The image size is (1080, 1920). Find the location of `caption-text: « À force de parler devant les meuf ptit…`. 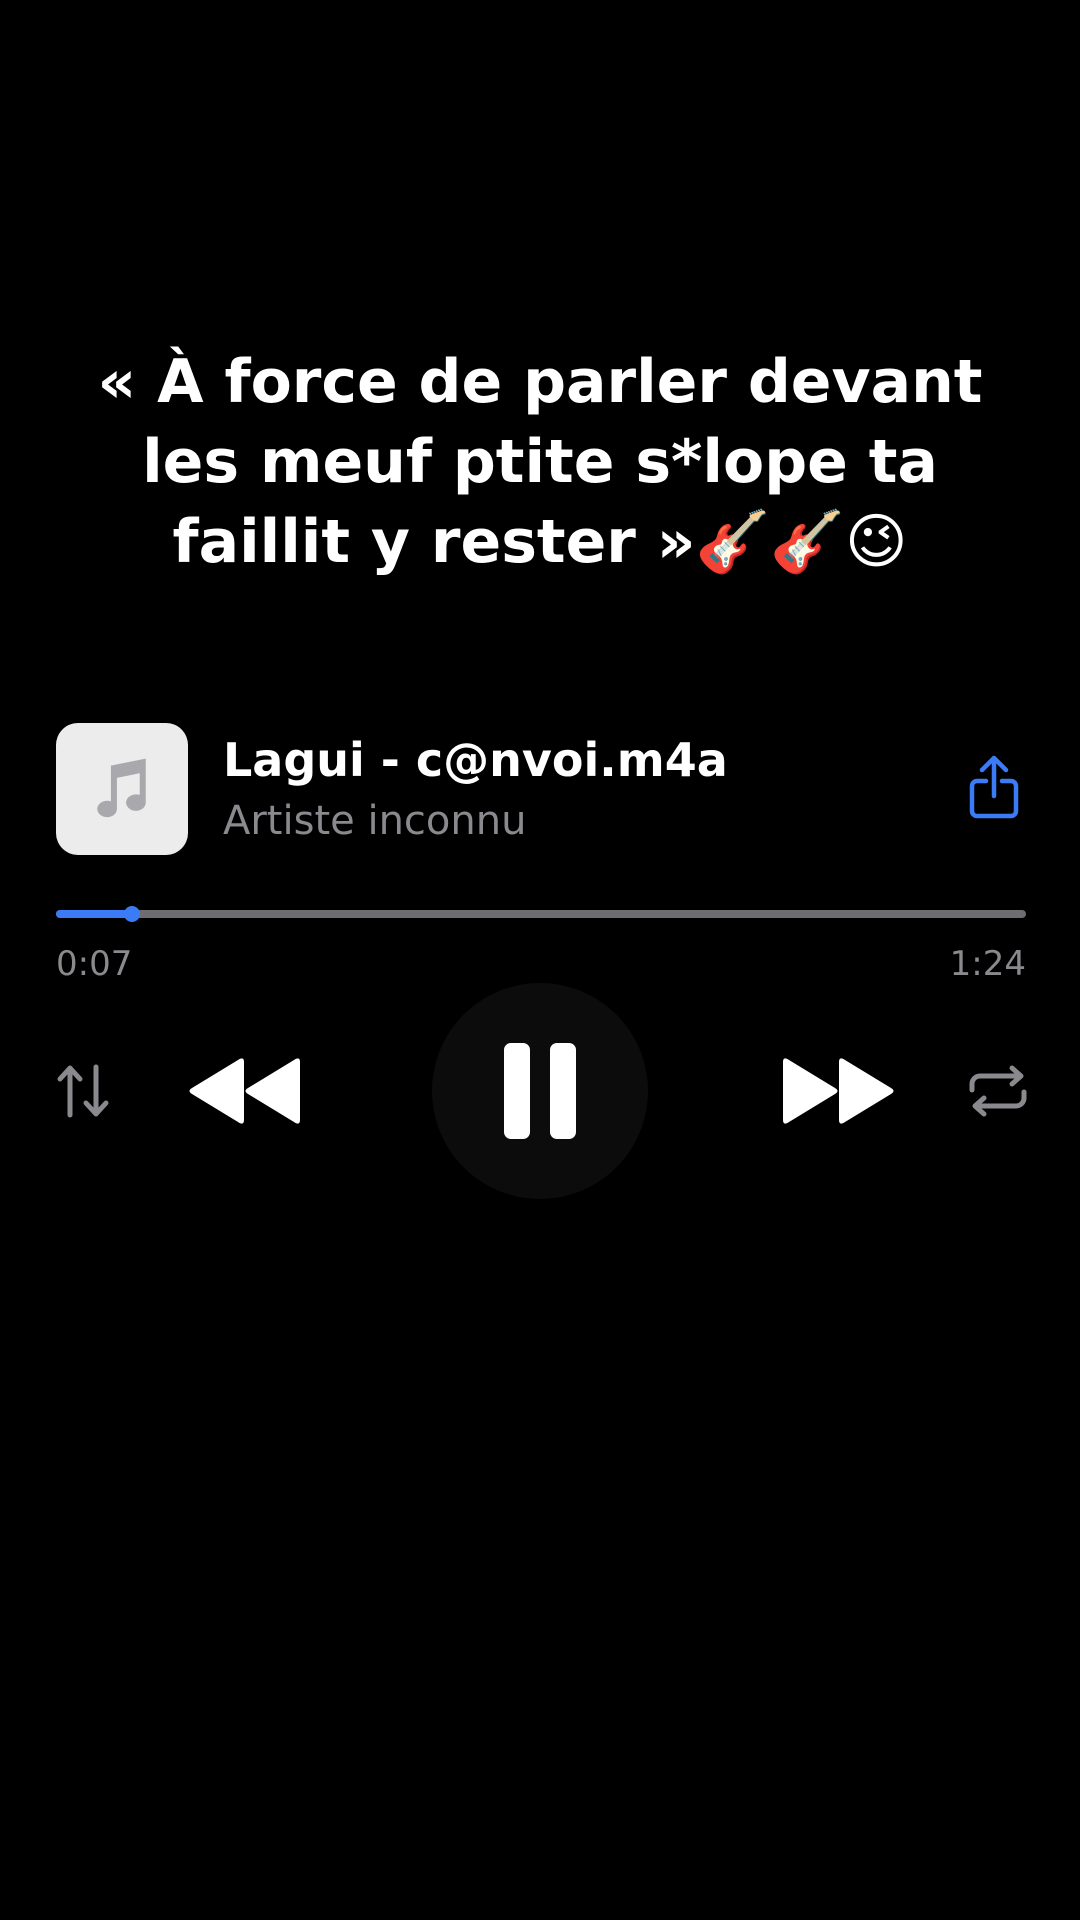

caption-text: « À force de parler devant les meuf ptit… is located at coordinates (540, 462).